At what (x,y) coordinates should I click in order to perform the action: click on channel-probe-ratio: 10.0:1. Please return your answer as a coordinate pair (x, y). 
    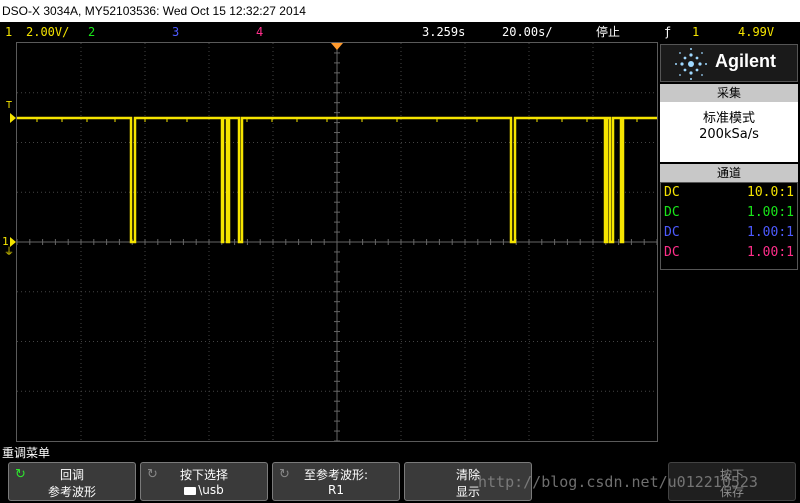
    Looking at the image, I should click on (770, 192).